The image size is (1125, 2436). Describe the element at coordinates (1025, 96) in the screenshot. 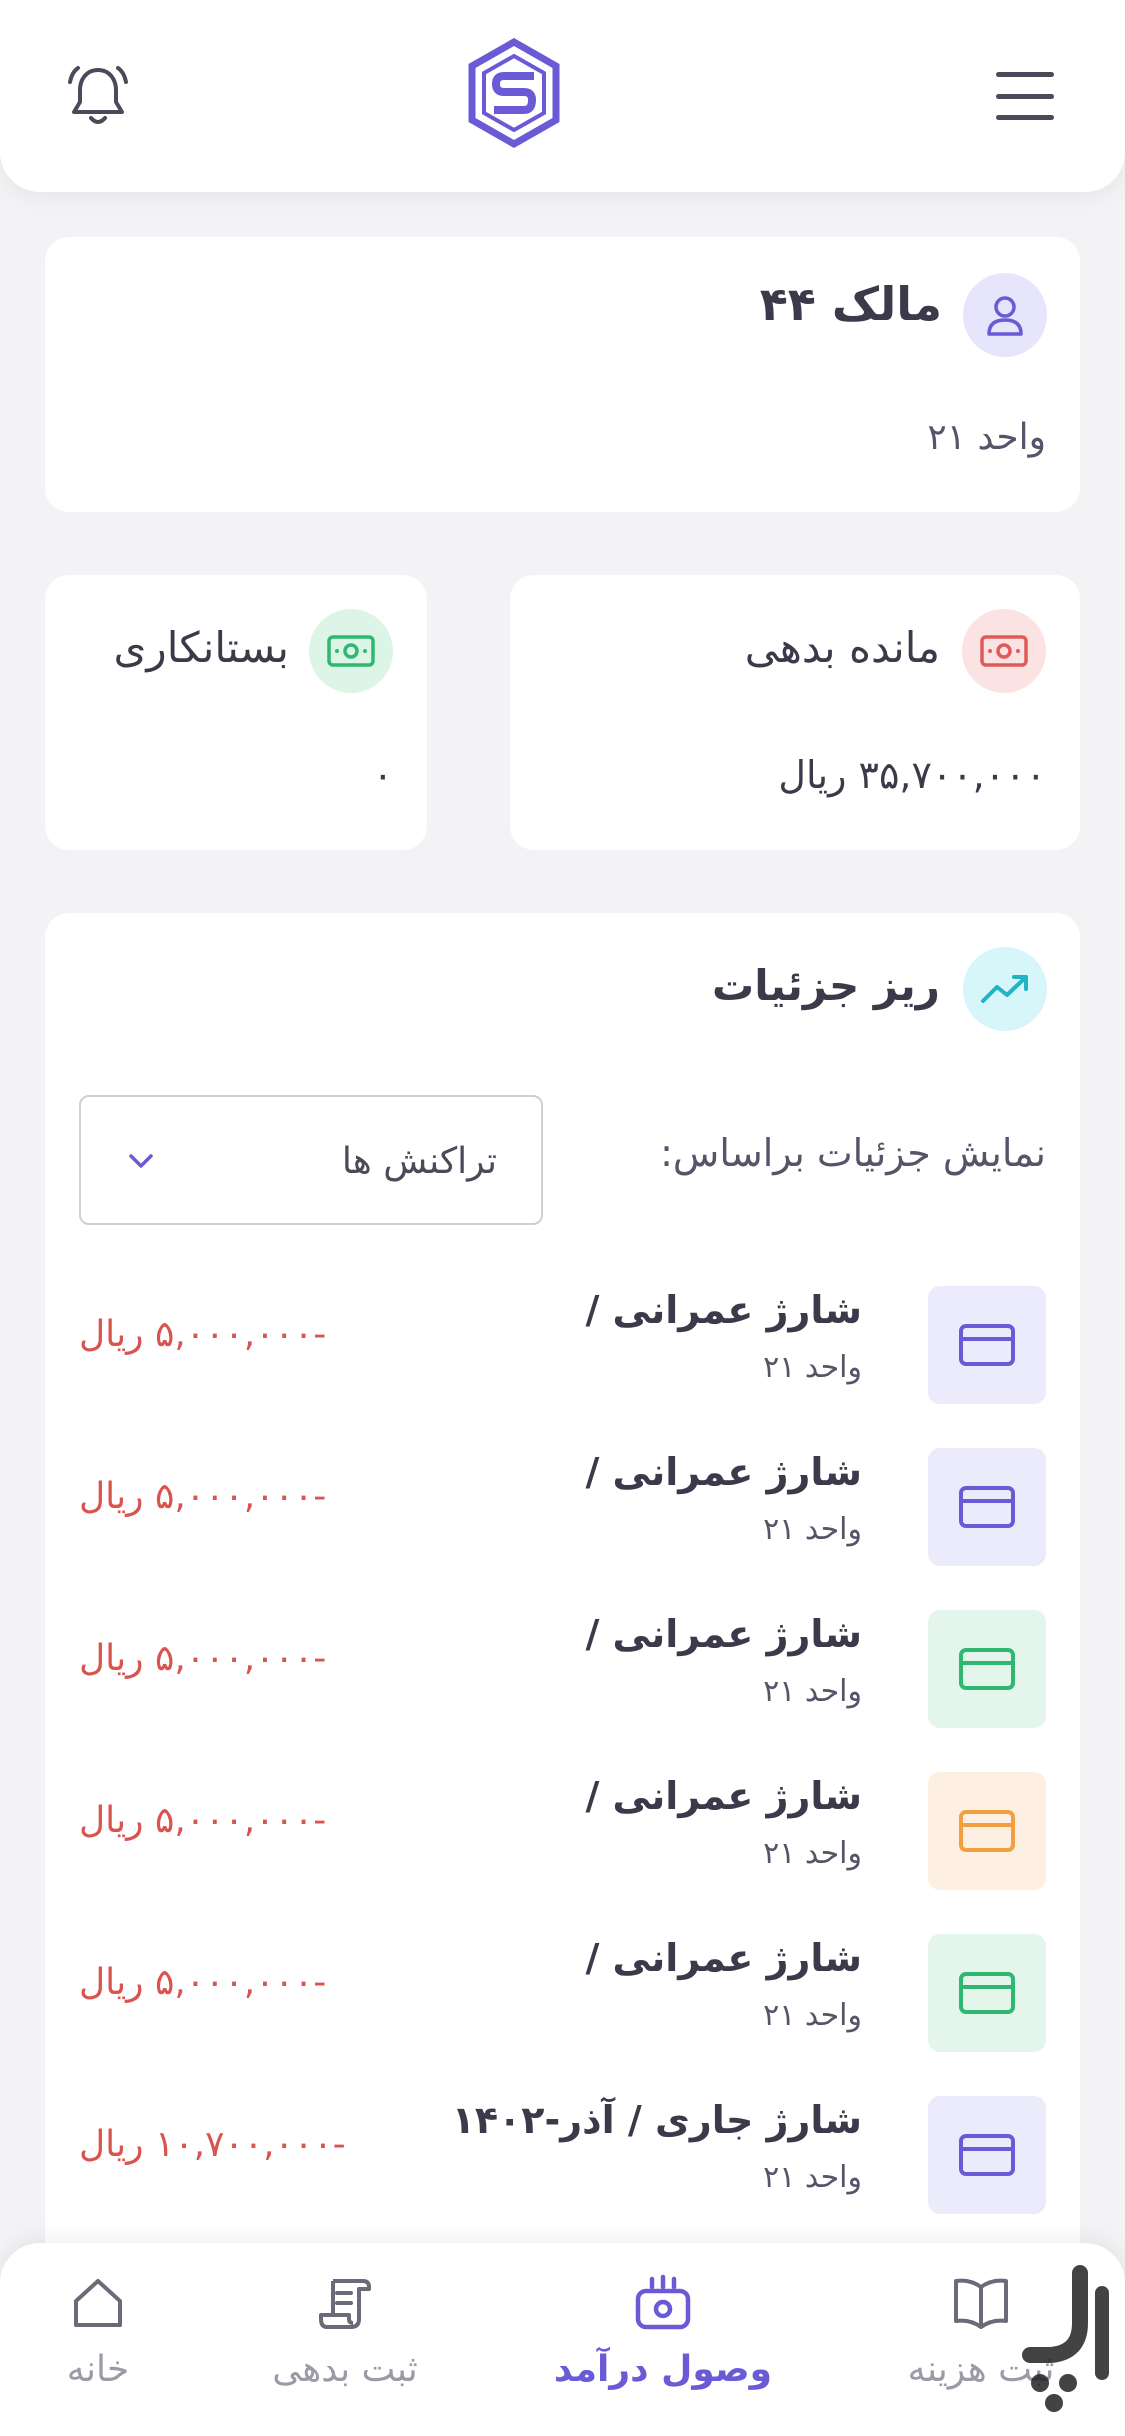

I see `hamburger-menu-icon` at that location.